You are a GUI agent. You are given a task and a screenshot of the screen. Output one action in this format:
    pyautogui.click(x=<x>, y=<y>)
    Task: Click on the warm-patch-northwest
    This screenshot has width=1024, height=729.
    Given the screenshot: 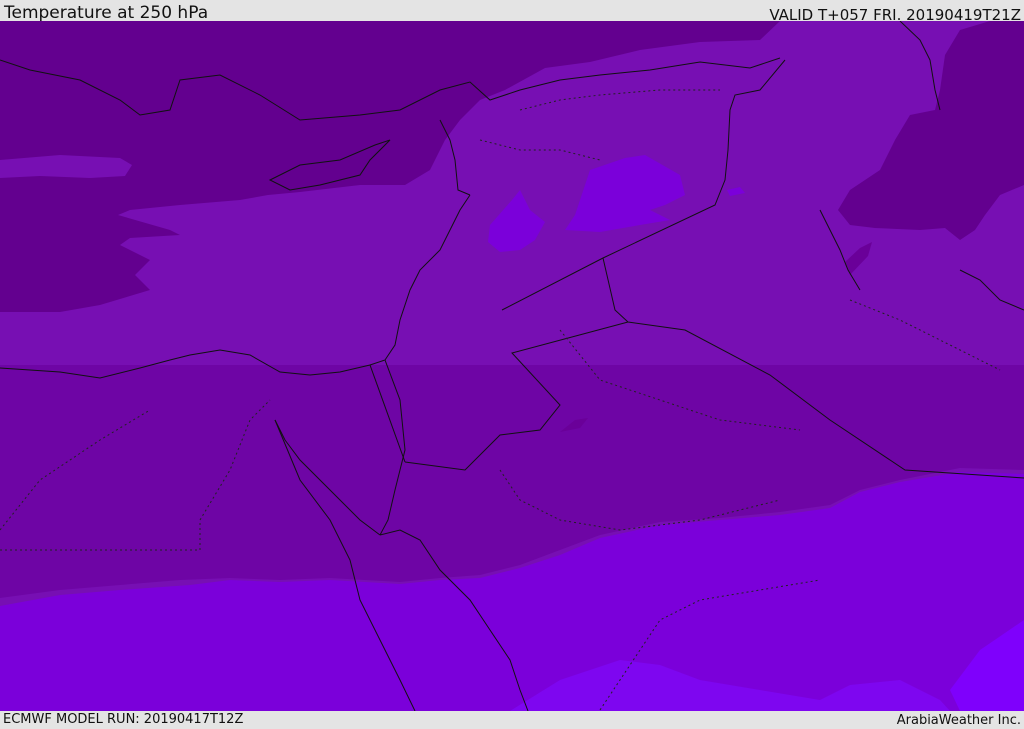 What is the action you would take?
    pyautogui.click(x=66, y=166)
    